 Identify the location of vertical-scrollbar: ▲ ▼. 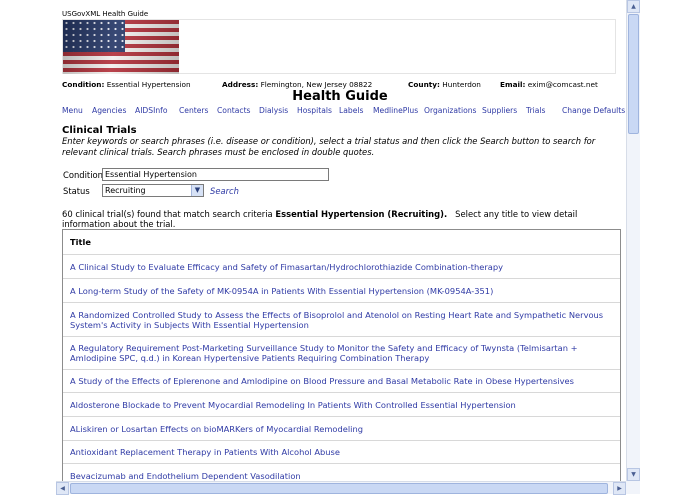
(633, 240).